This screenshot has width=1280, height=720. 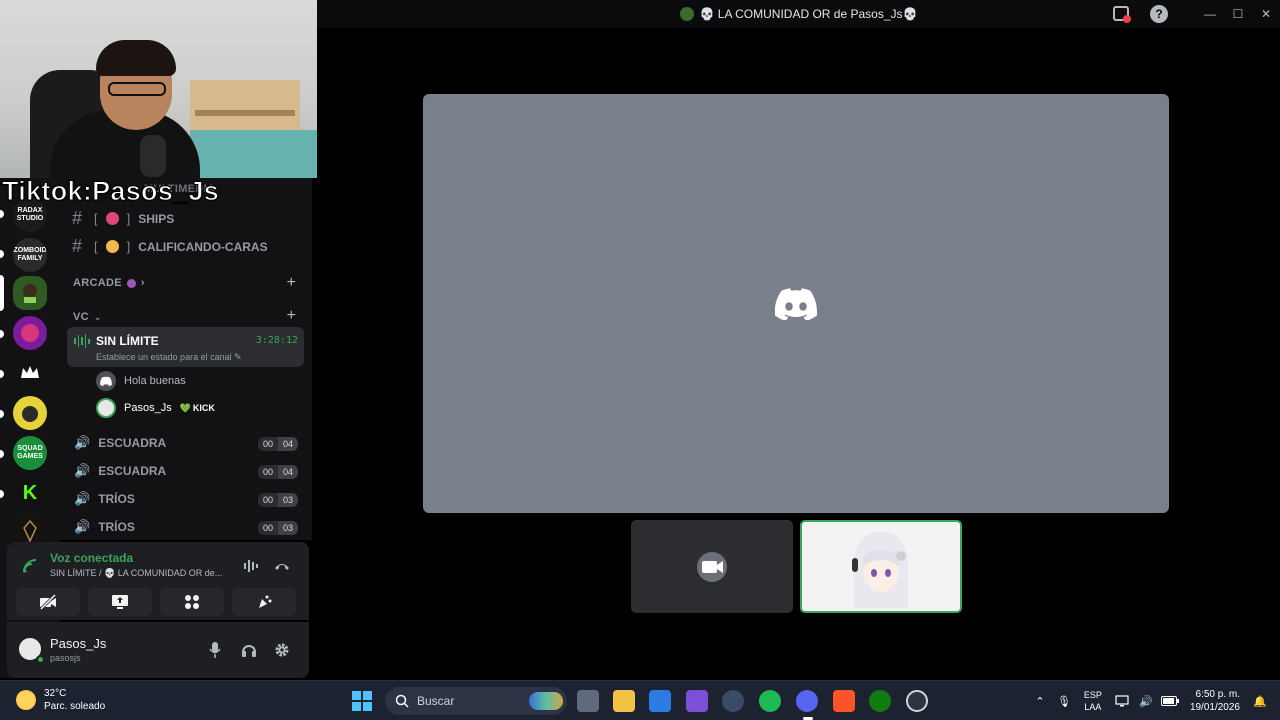 What do you see at coordinates (807, 701) in the screenshot?
I see `discord-taskbar-icon` at bounding box center [807, 701].